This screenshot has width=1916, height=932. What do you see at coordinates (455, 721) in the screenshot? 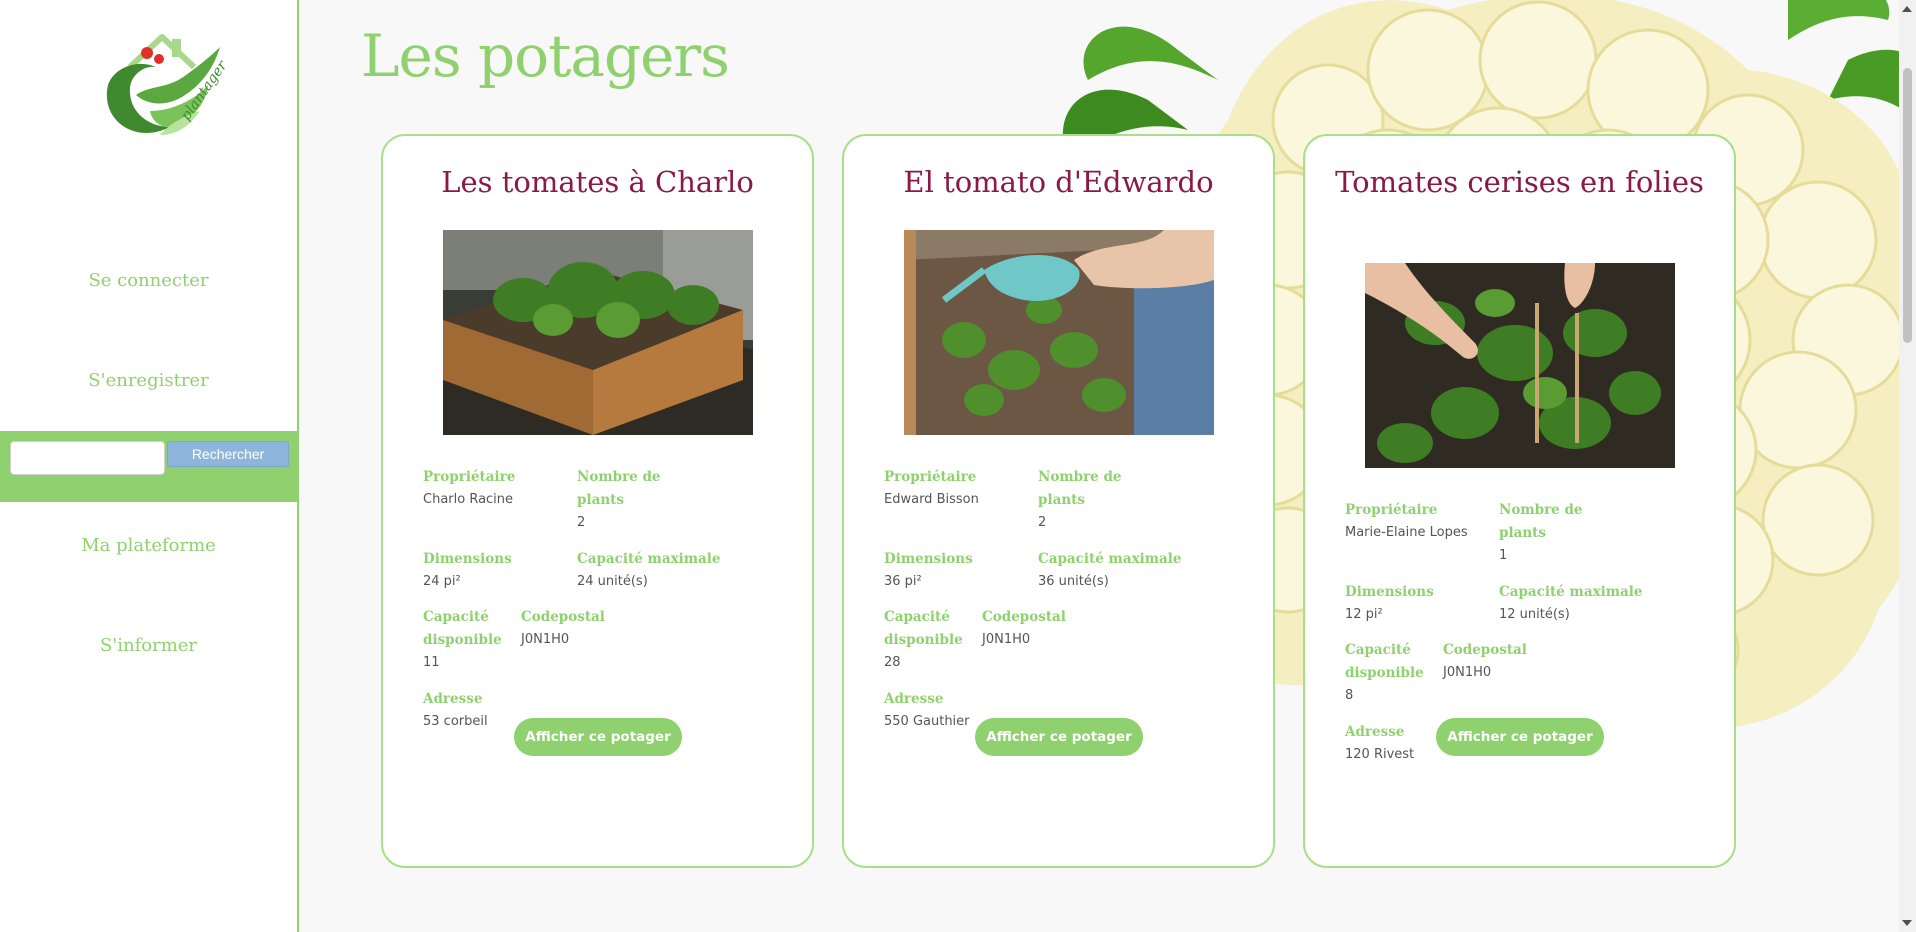
I see `address-value: 53 corbeil` at bounding box center [455, 721].